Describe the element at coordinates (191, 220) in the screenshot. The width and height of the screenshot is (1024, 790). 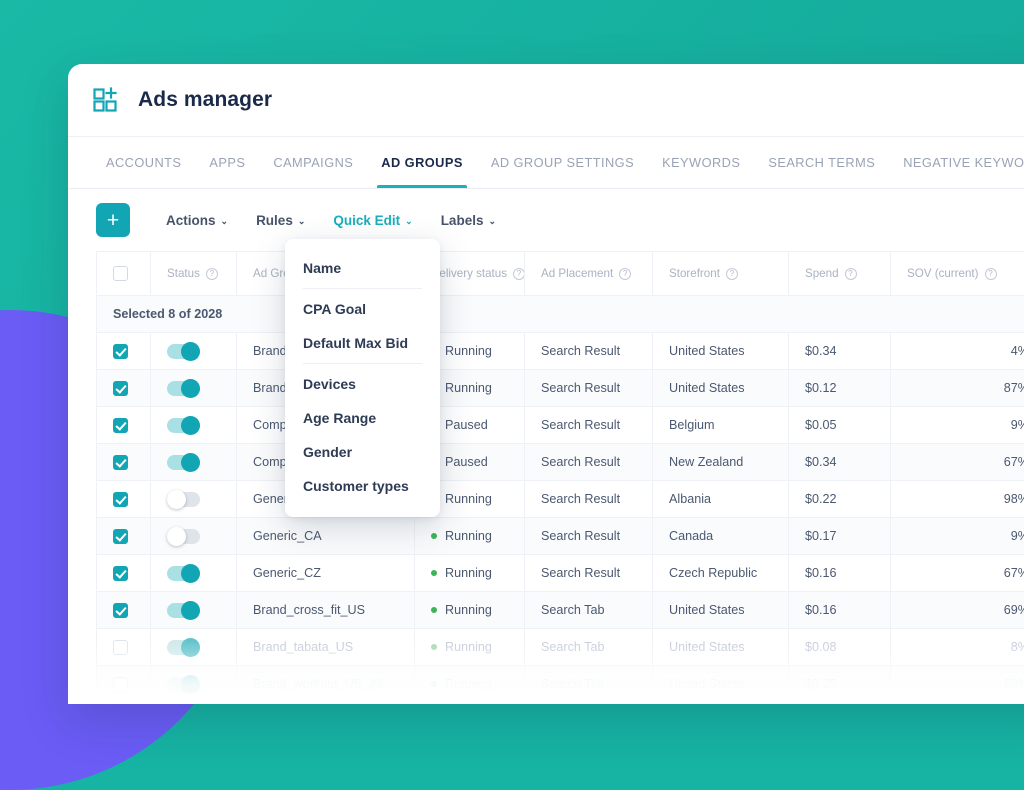
I see `actions-label: Actions` at that location.